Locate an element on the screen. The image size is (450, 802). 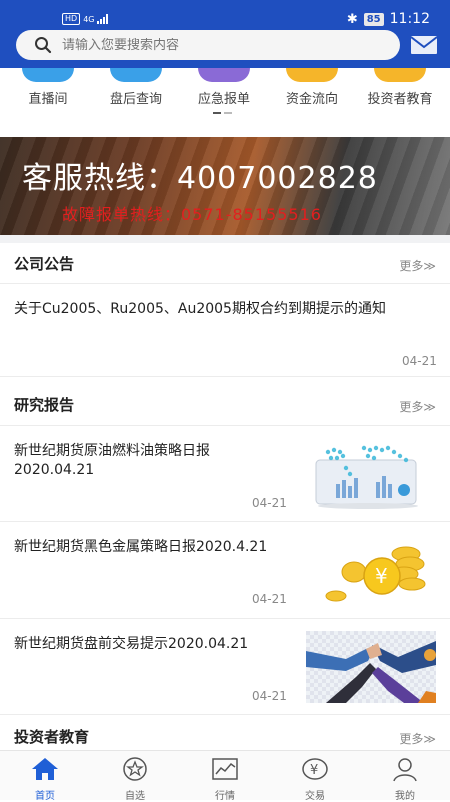
quick-item-label: 直播间 is located at coordinates (48, 97).